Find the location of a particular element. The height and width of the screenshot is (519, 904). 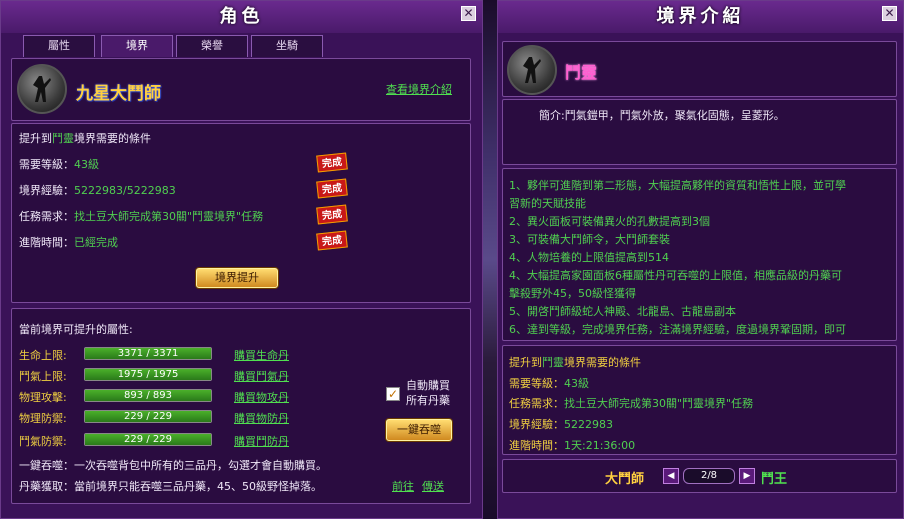

tab-honor: 榮譽 is located at coordinates (212, 46).